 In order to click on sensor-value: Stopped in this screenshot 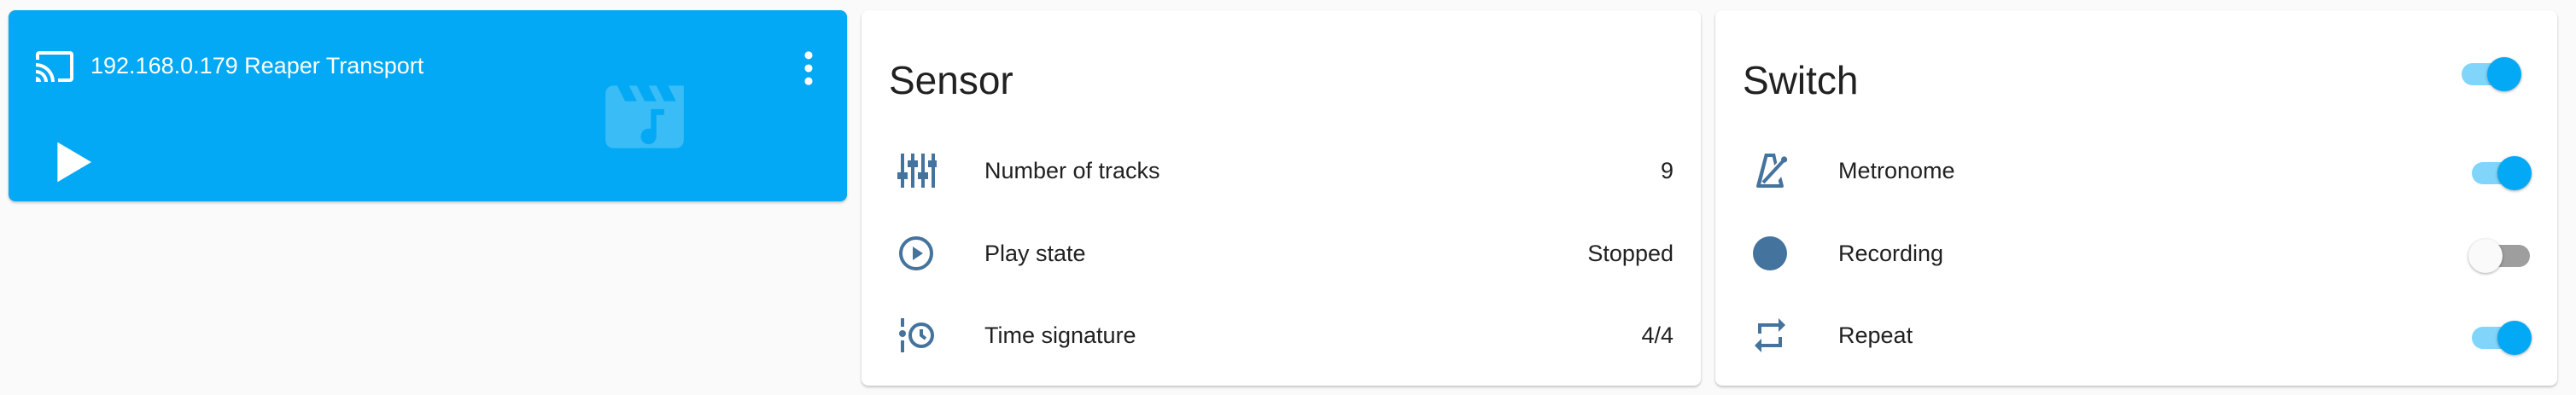, I will do `click(1630, 253)`.